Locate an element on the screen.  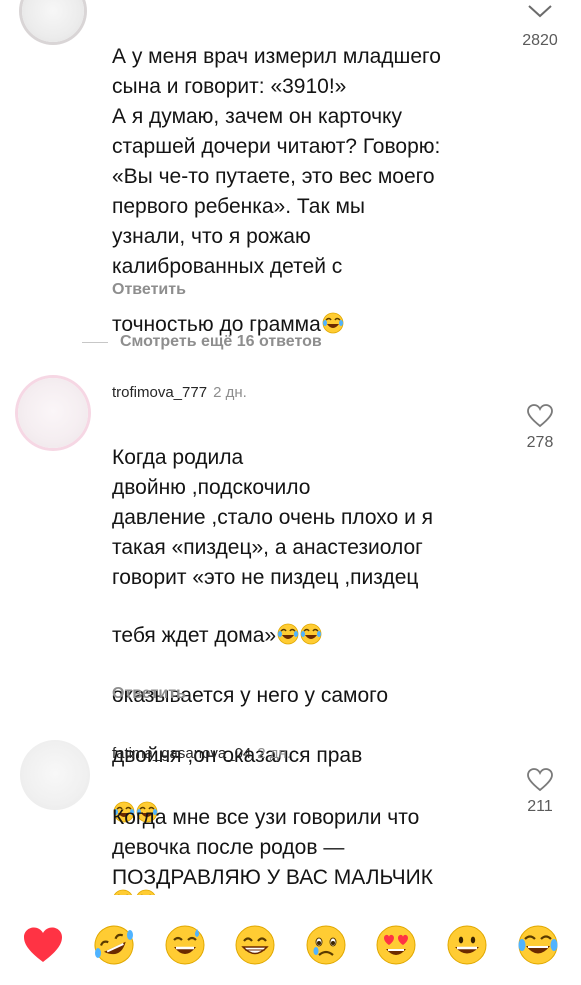
scroll-edge is located at coordinates (290, 900).